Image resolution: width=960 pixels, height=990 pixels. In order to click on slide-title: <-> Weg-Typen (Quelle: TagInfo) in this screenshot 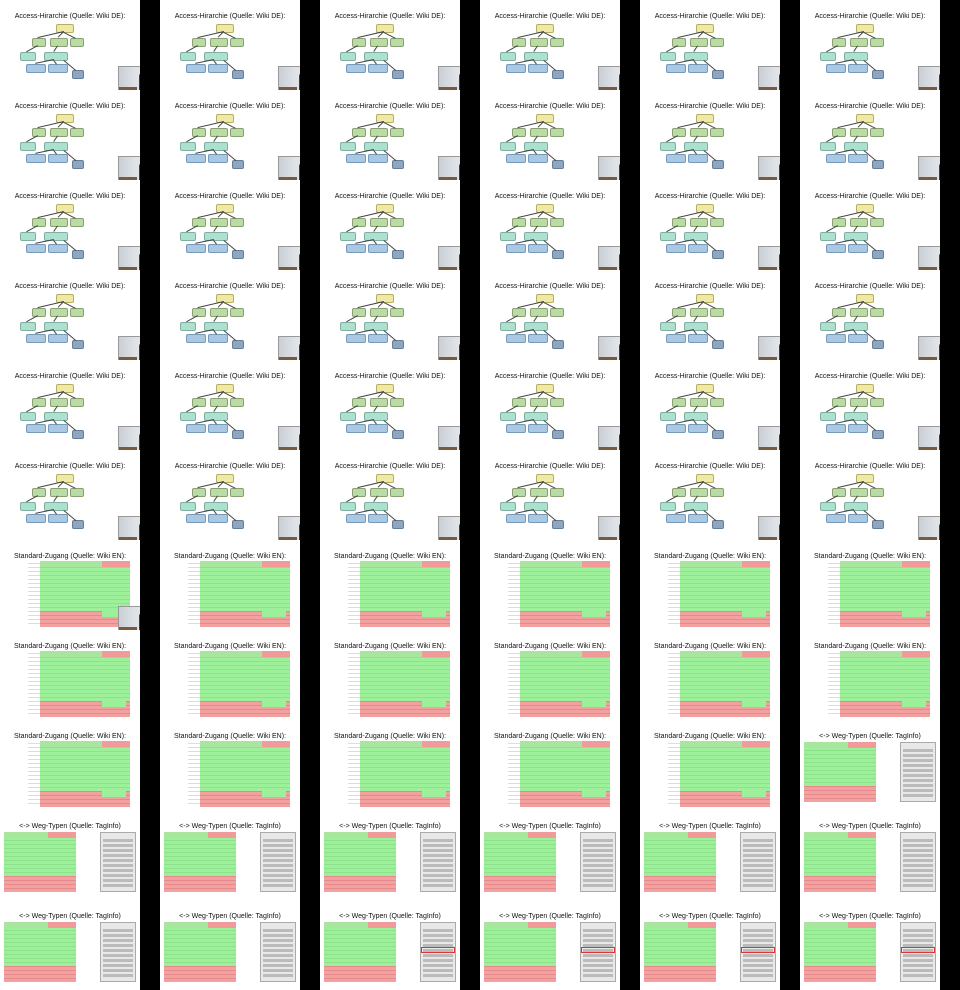, I will do `click(870, 736)`.